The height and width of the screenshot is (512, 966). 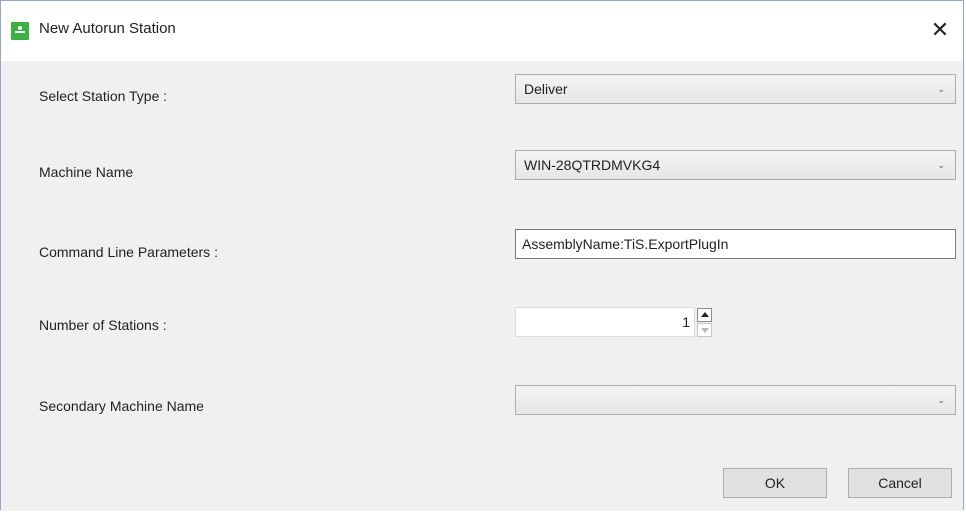 What do you see at coordinates (103, 96) in the screenshot?
I see `station-type-label: Select Station Type :` at bounding box center [103, 96].